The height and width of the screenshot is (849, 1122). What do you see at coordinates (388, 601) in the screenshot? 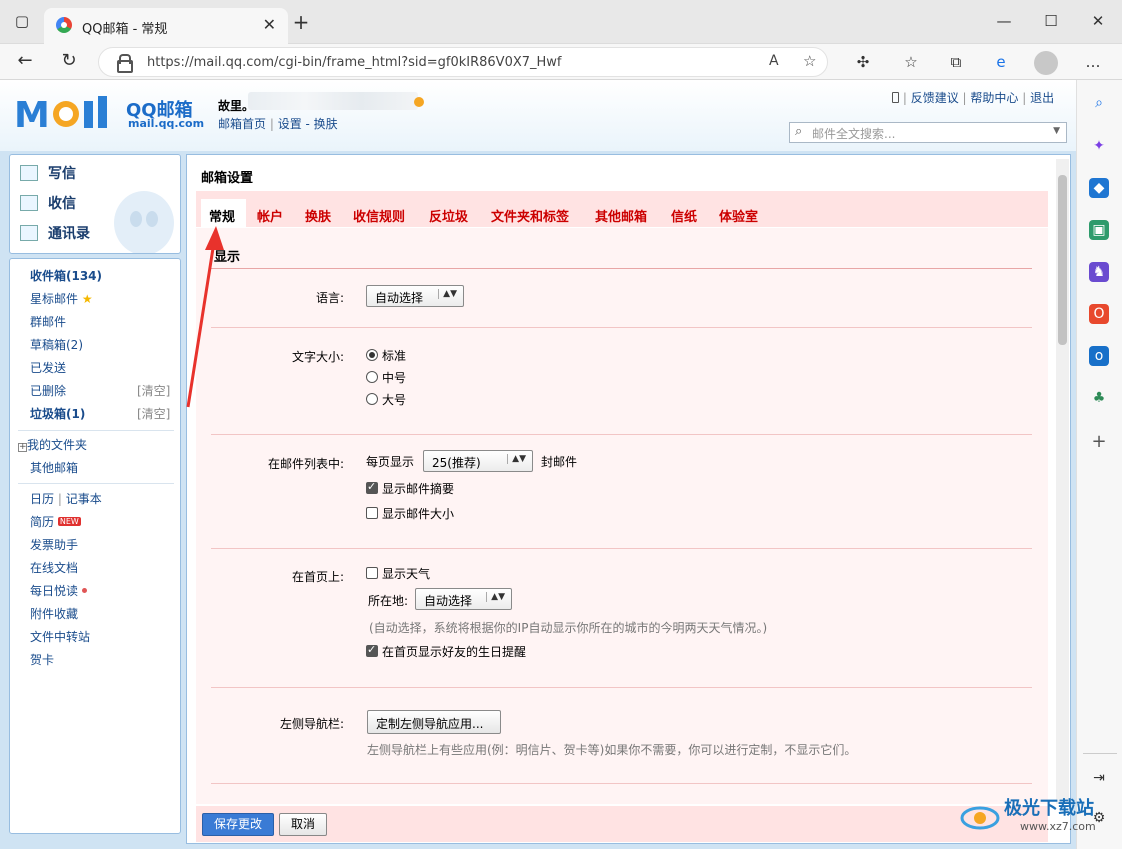
I see `location-label: 所在地:` at bounding box center [388, 601].